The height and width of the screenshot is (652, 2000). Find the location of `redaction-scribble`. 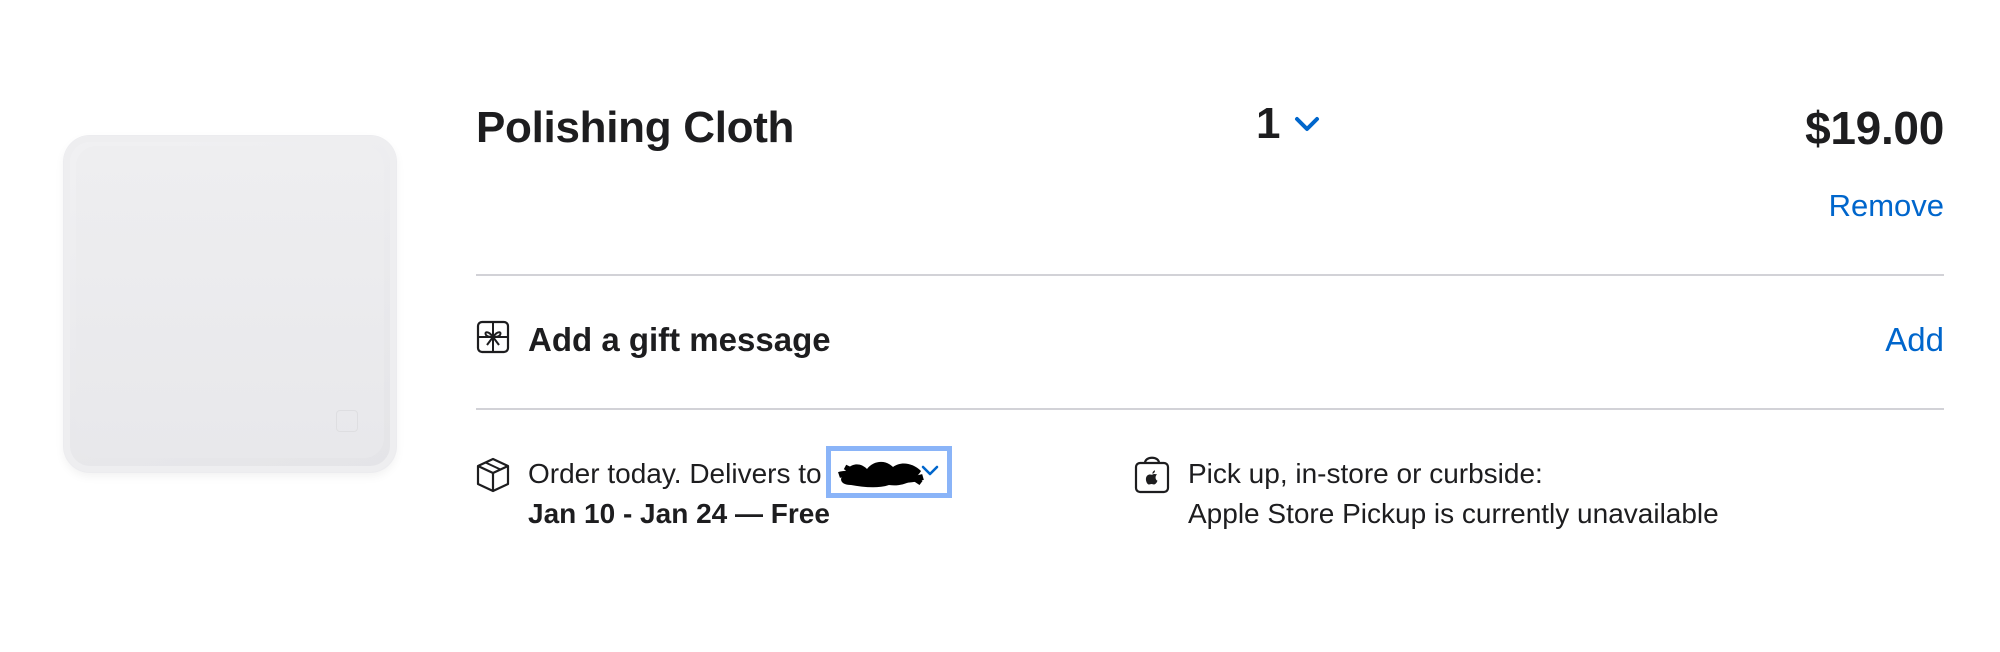

redaction-scribble is located at coordinates (881, 474).